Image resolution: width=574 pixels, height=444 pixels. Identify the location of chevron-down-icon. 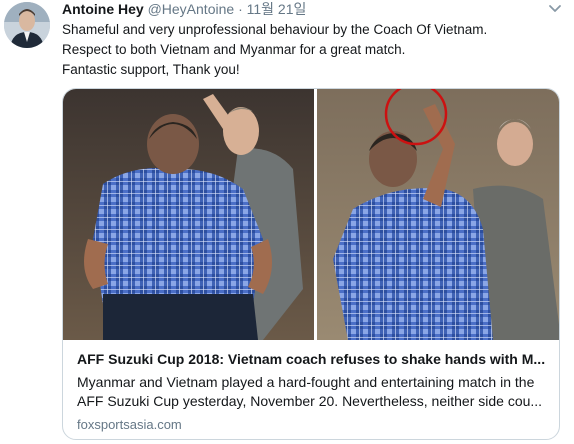
(555, 9).